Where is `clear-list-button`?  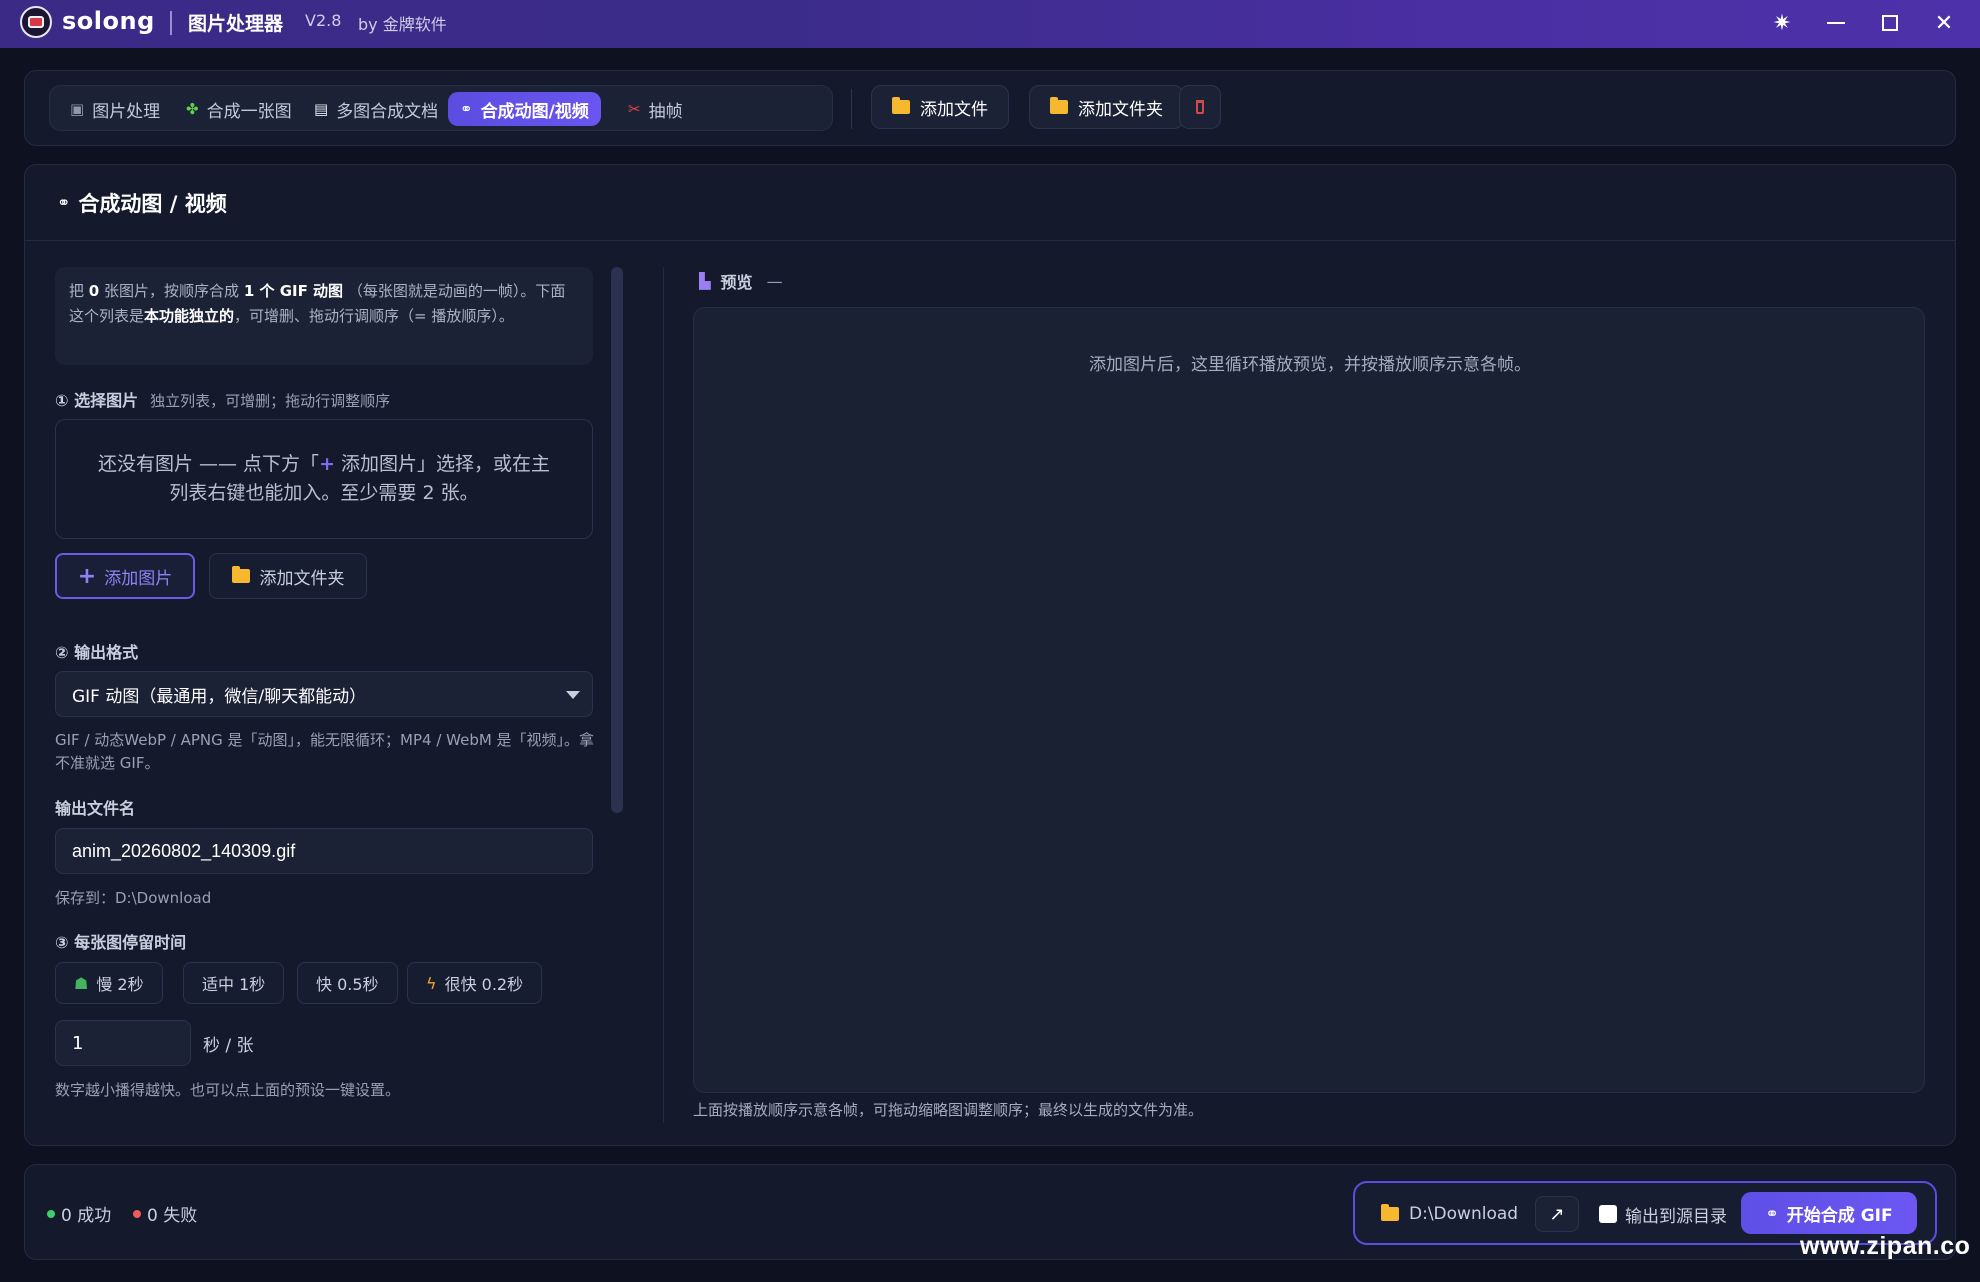
clear-list-button is located at coordinates (1200, 107).